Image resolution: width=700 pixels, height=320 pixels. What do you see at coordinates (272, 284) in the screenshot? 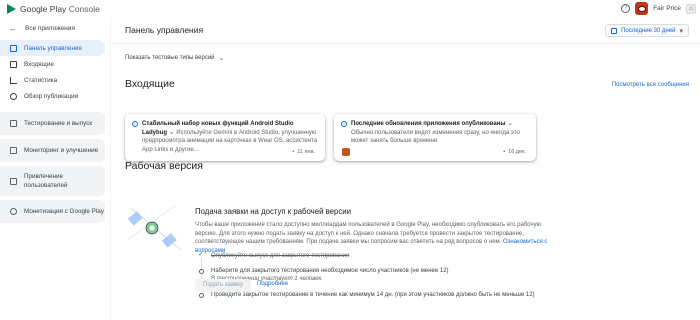
I see `learn-more-link: Подробнее` at bounding box center [272, 284].